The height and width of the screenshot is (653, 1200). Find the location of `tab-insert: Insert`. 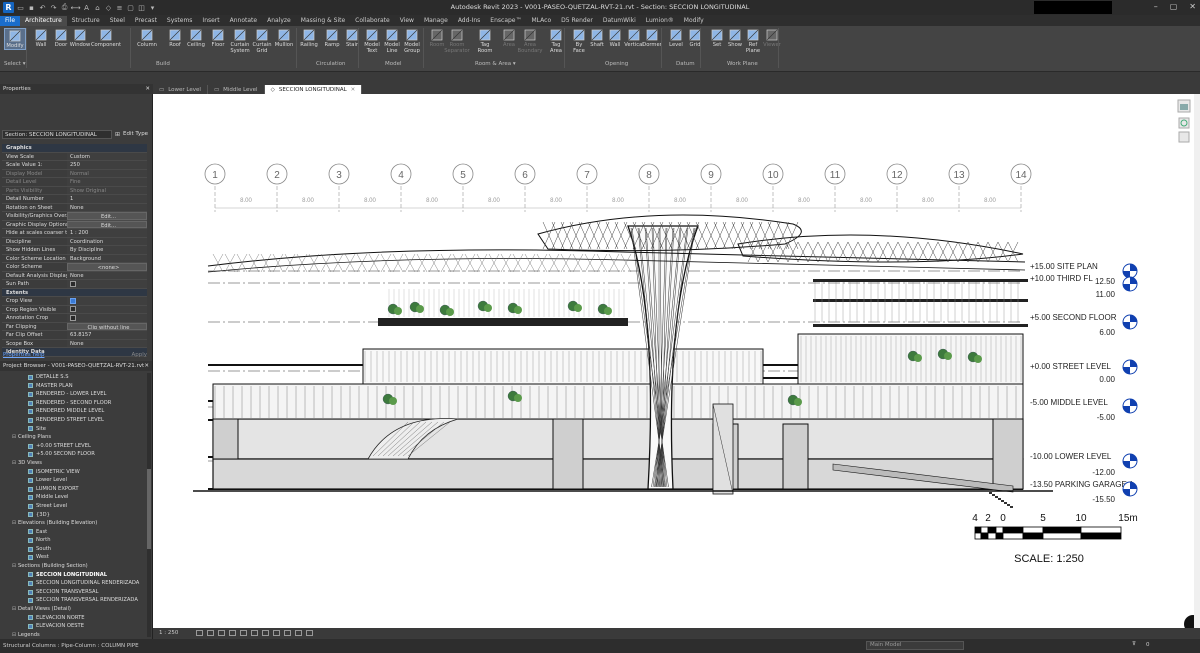

tab-insert: Insert is located at coordinates (210, 21).